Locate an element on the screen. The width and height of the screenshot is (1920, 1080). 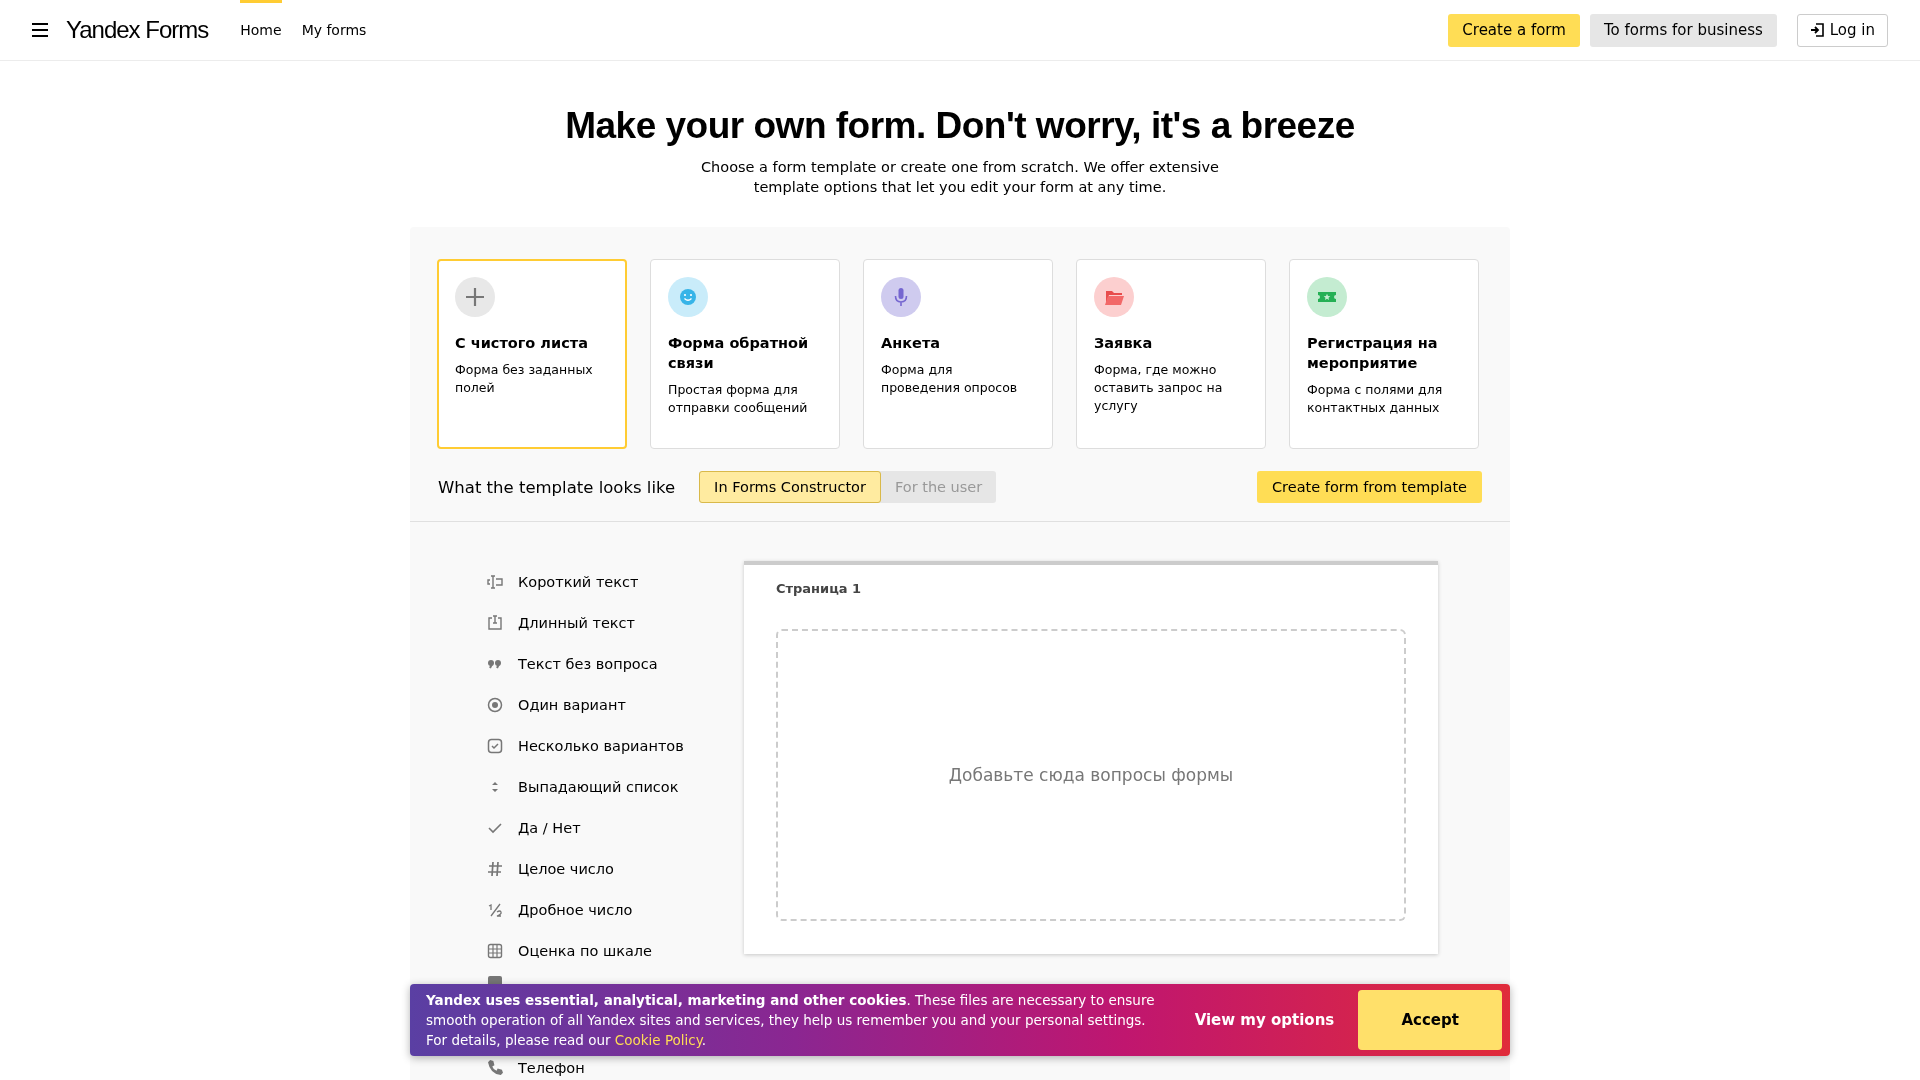
question-type-item: Длинный текст is located at coordinates (576, 622).